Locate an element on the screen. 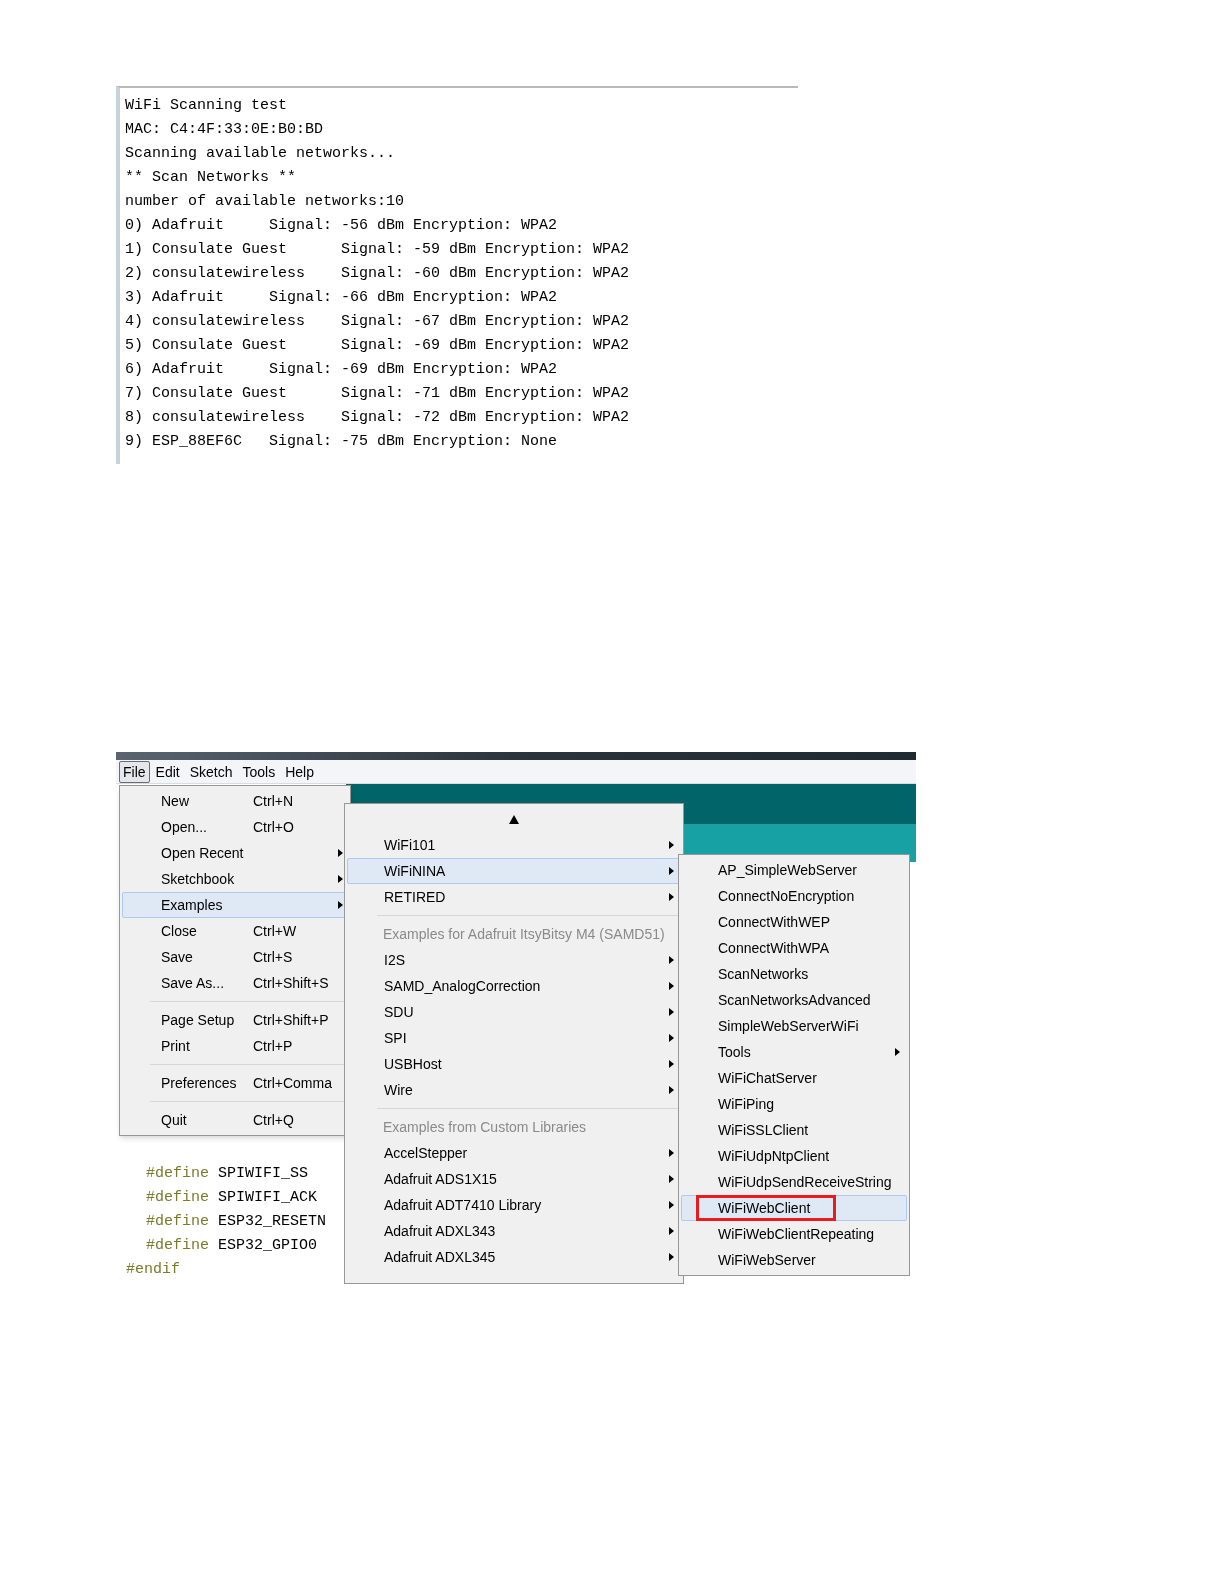 The width and height of the screenshot is (1224, 1584). serial-output-line: 6) Adafruit Signal: -69 dBm Encryption: WPA2 is located at coordinates (341, 370).